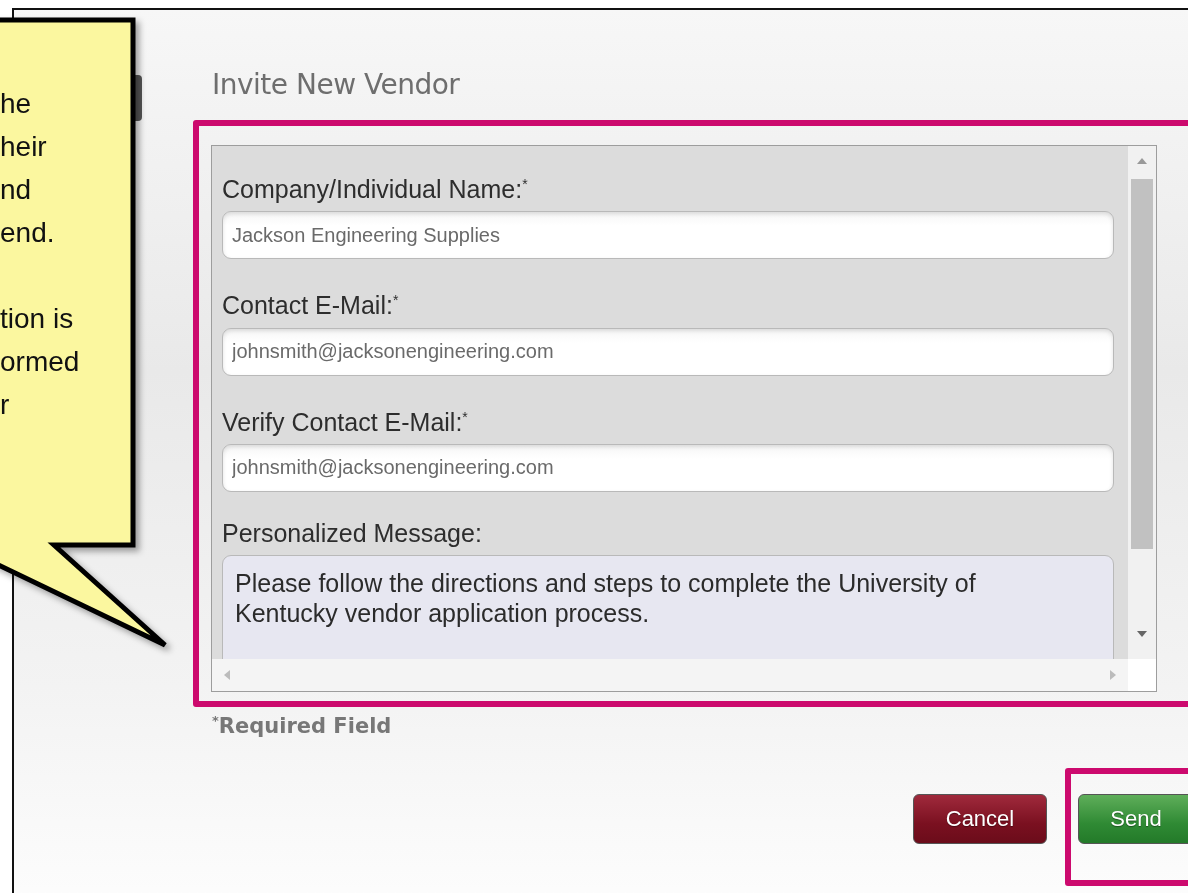 This screenshot has width=1188, height=893. I want to click on field-label: Company/Individual Name:$^{*}$, so click(375, 190).